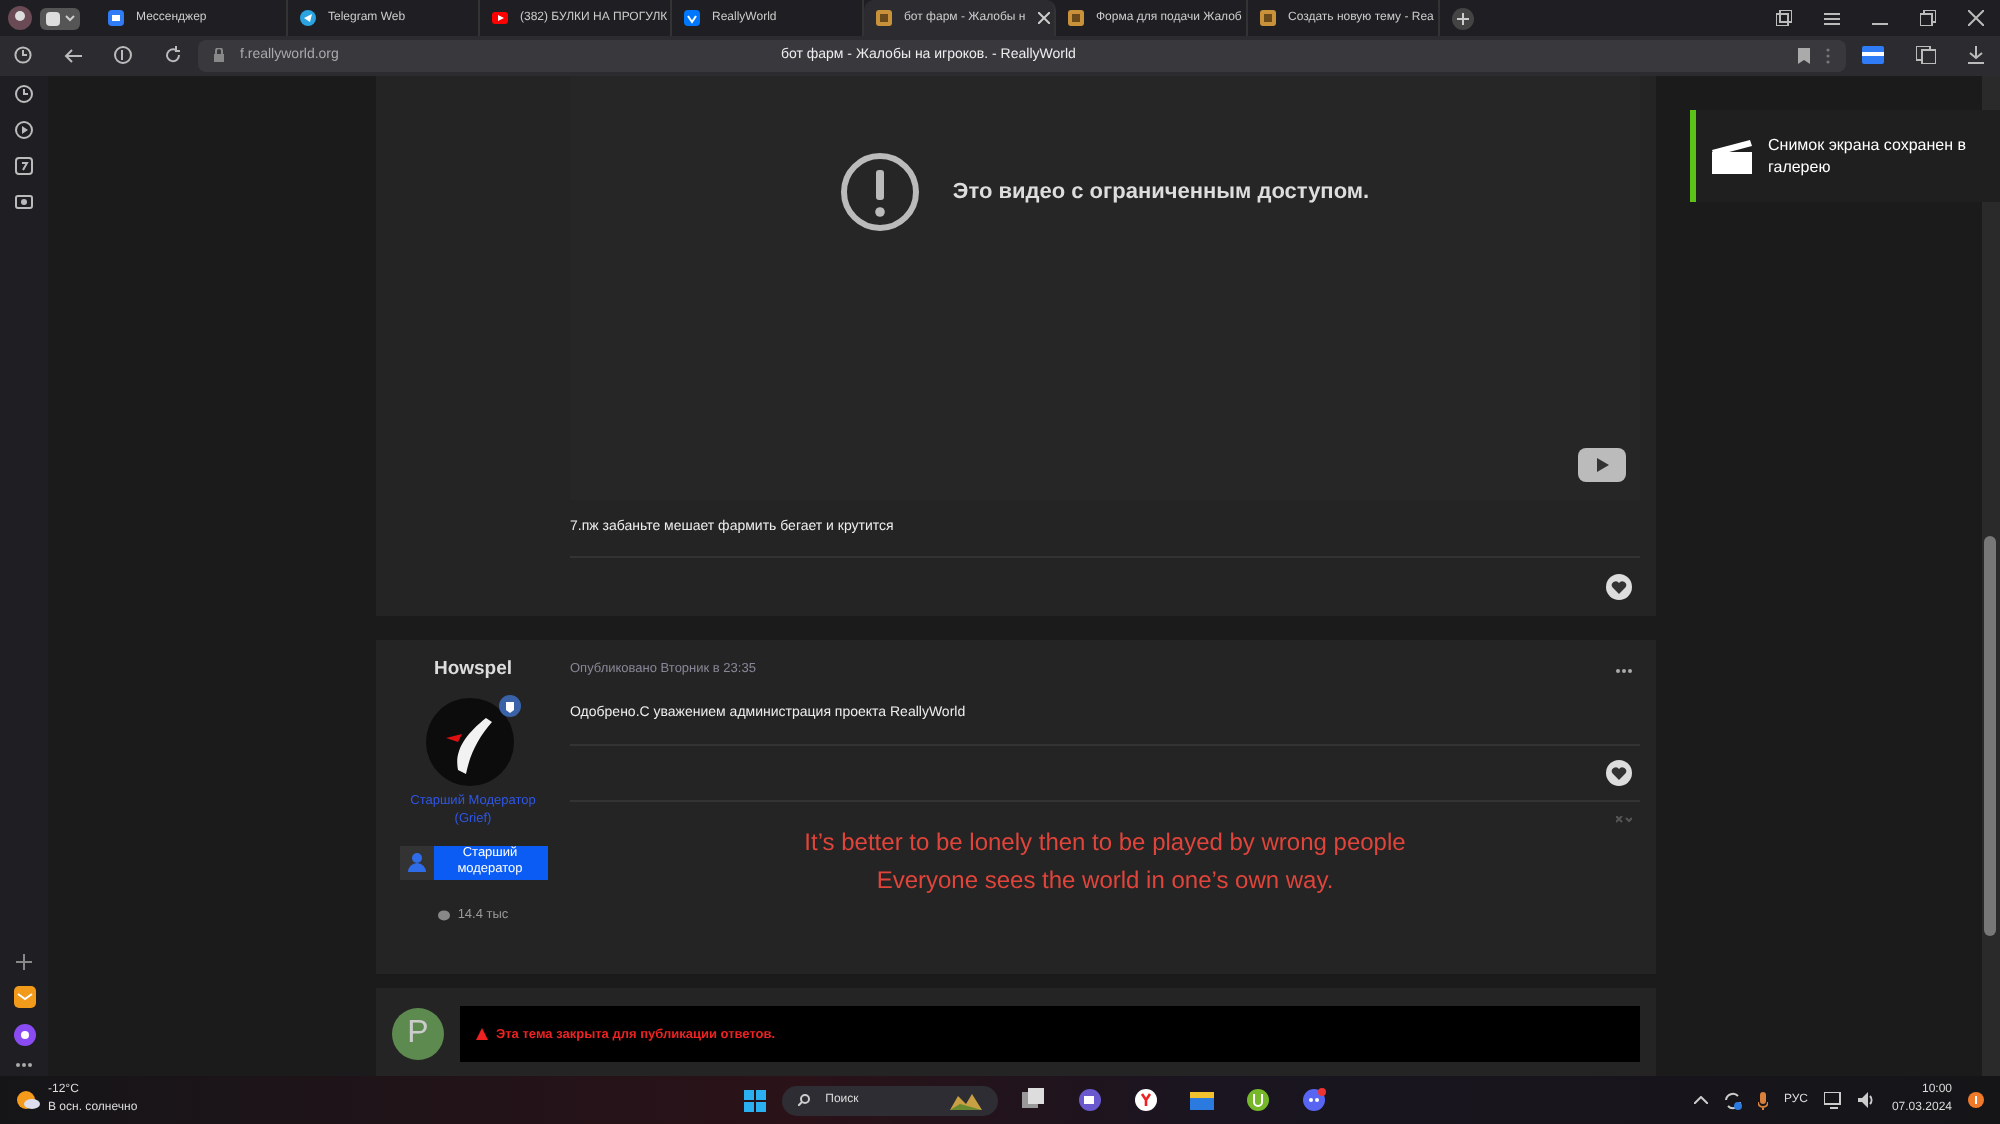 This screenshot has height=1124, width=2000. I want to click on folder-icon, so click(1201, 1100).